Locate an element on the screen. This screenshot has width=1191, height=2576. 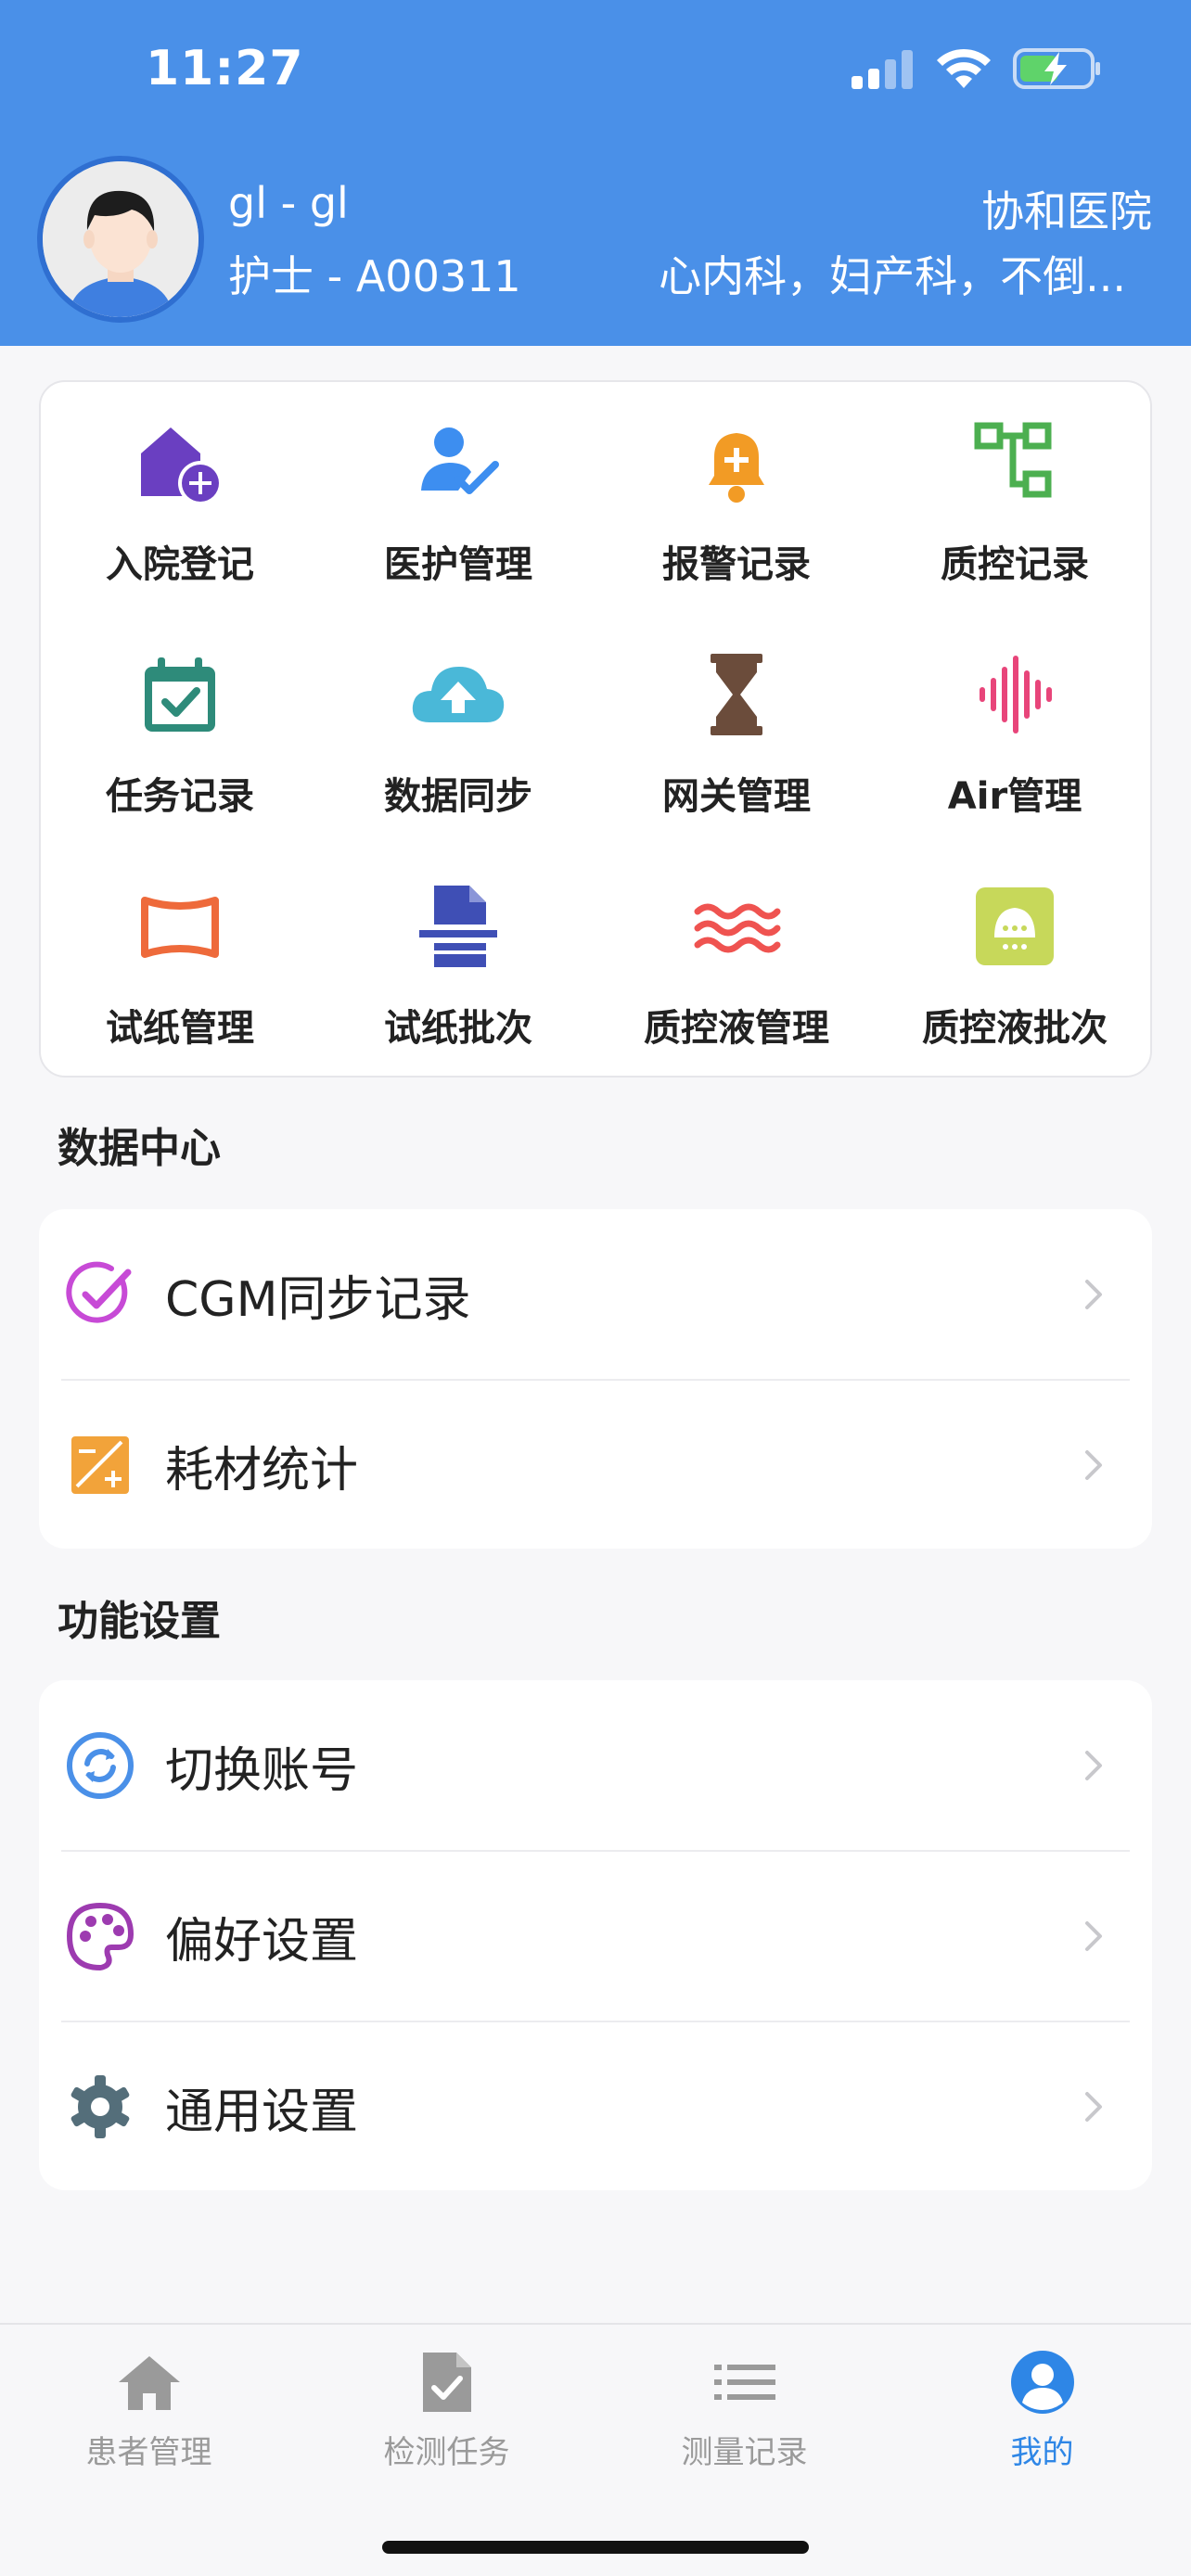
list-item-label: 切换账号 is located at coordinates (262, 1771).